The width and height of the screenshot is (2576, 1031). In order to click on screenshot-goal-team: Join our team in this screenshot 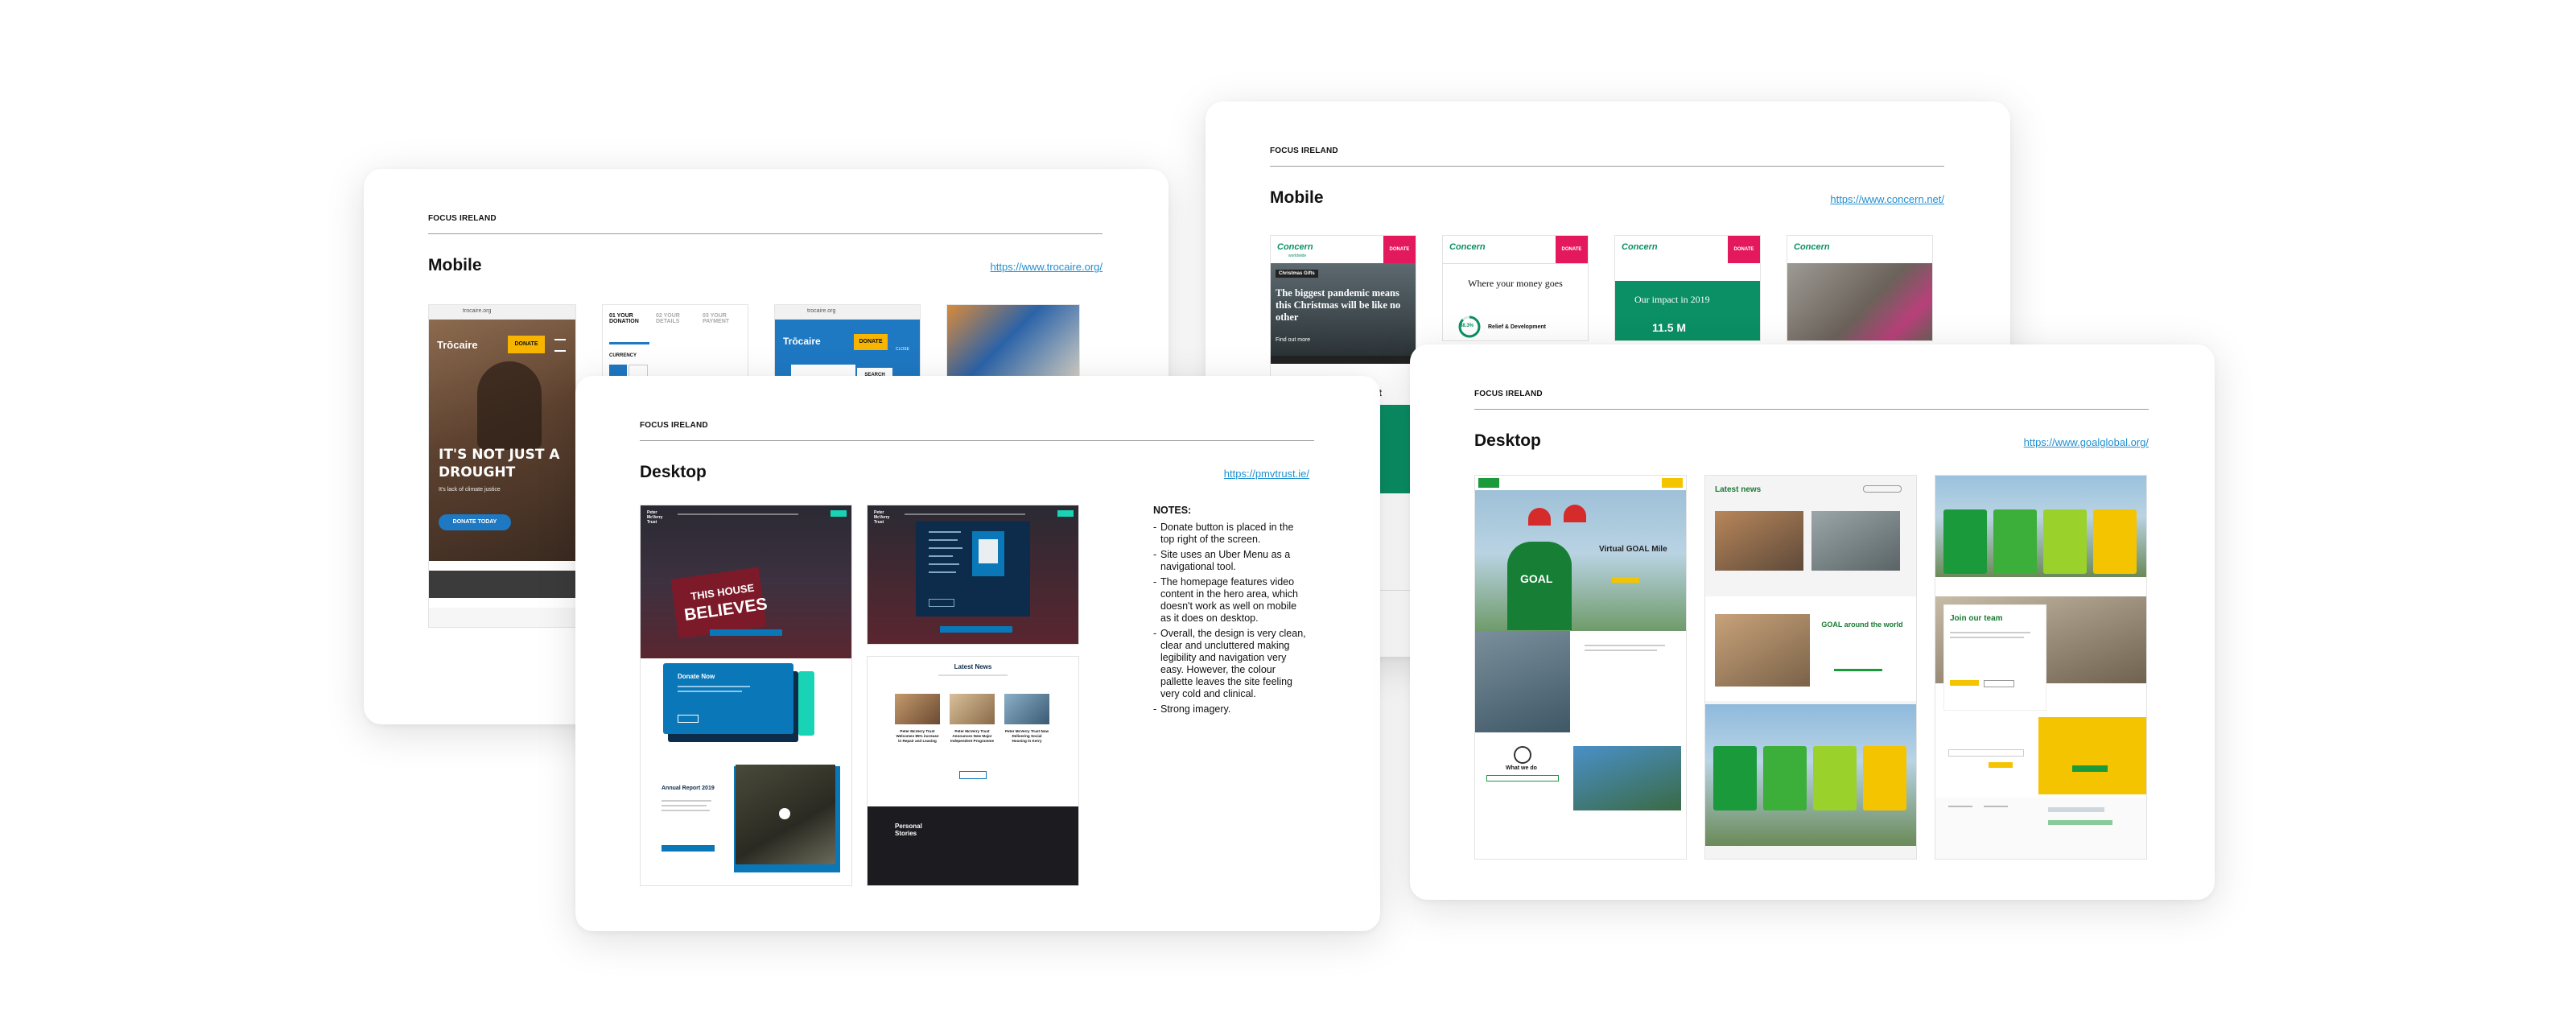, I will do `click(2041, 667)`.